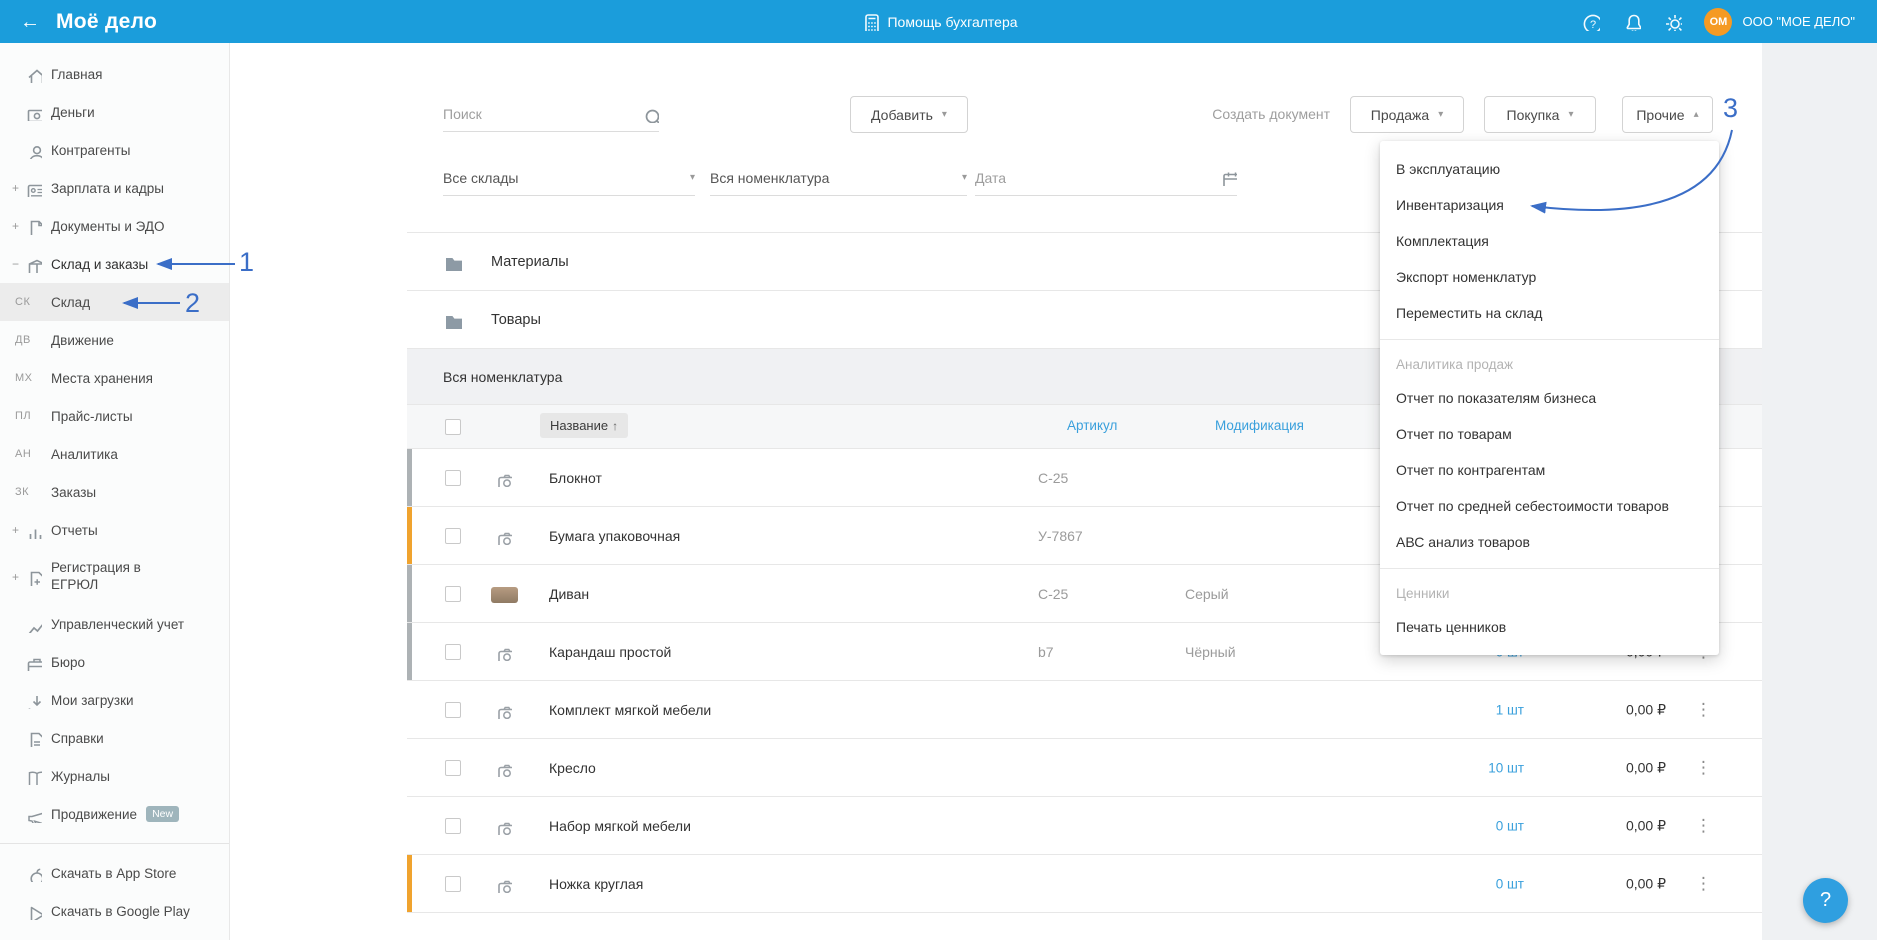  What do you see at coordinates (1084, 883) in the screenshot?
I see `table-row: Ножка круглая 0 шт 0,00 ₽ ⋮` at bounding box center [1084, 883].